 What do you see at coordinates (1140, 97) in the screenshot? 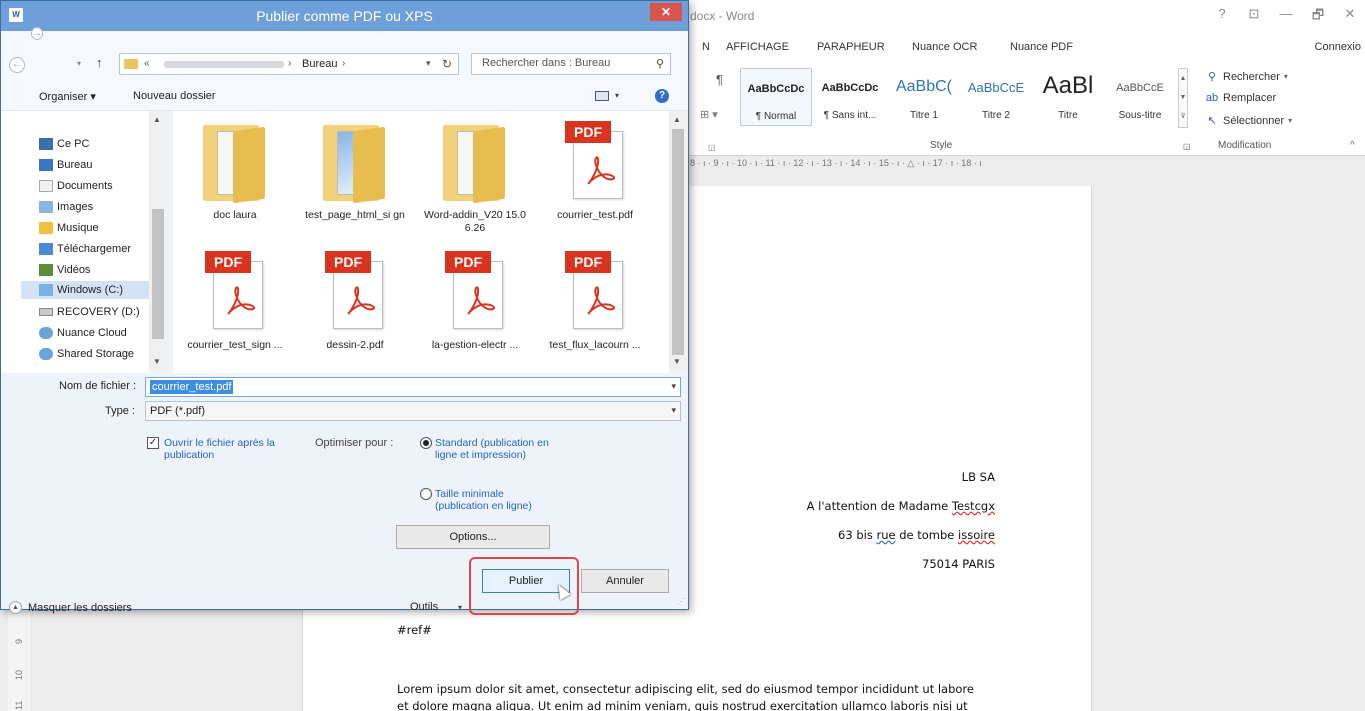
I see `style-sous-titre: AaBbCcE Sous-titre` at bounding box center [1140, 97].